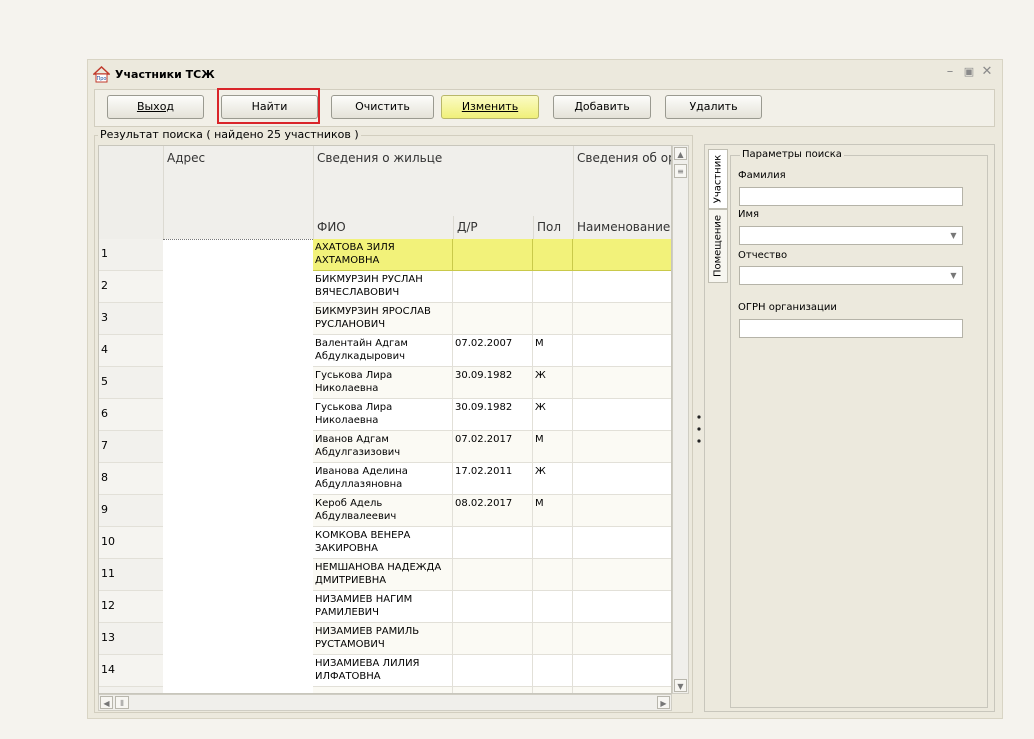 The image size is (1034, 739). I want to click on close-icon: ✕, so click(987, 72).